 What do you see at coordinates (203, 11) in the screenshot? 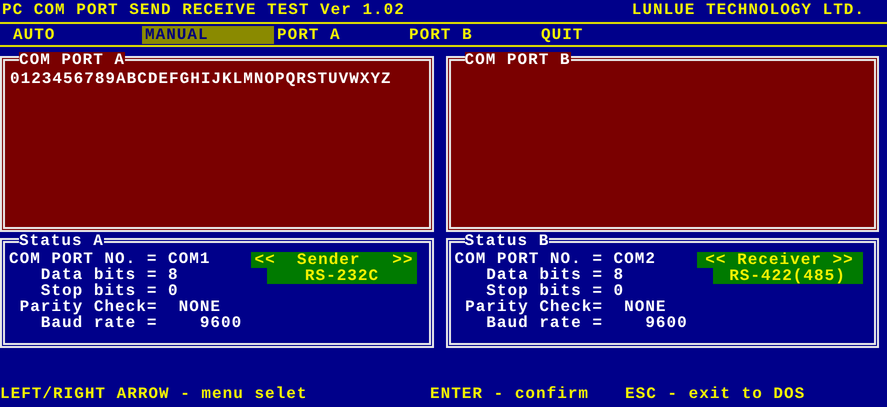
I see `app-title: PC COM PORT SEND RECEIVE TEST Ver 1.02` at bounding box center [203, 11].